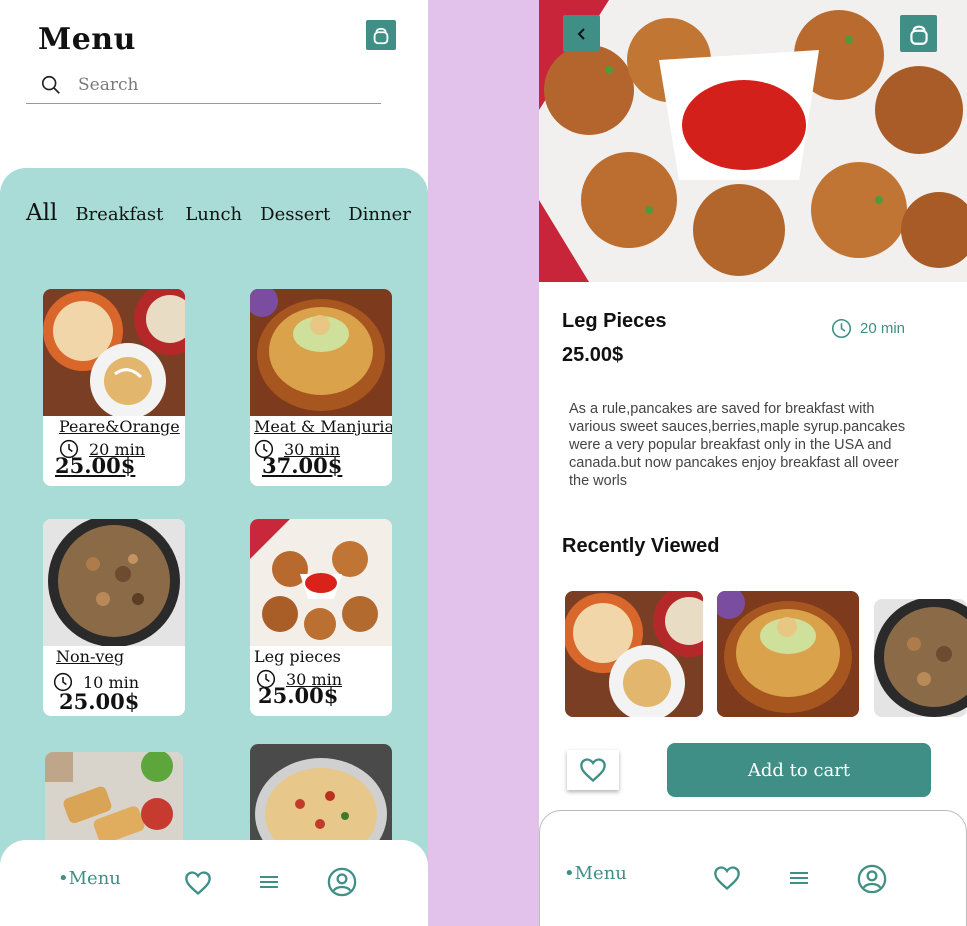 The height and width of the screenshot is (926, 967). What do you see at coordinates (483, 463) in the screenshot?
I see `divider-band` at bounding box center [483, 463].